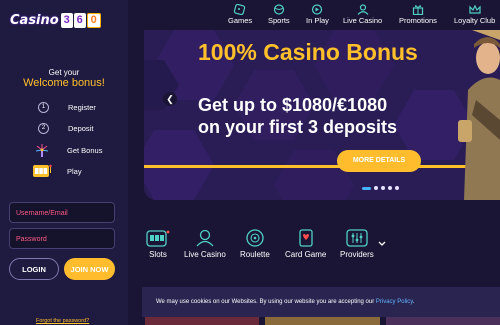  What do you see at coordinates (65, 128) in the screenshot?
I see `step-deposit: 2 Deposit` at bounding box center [65, 128].